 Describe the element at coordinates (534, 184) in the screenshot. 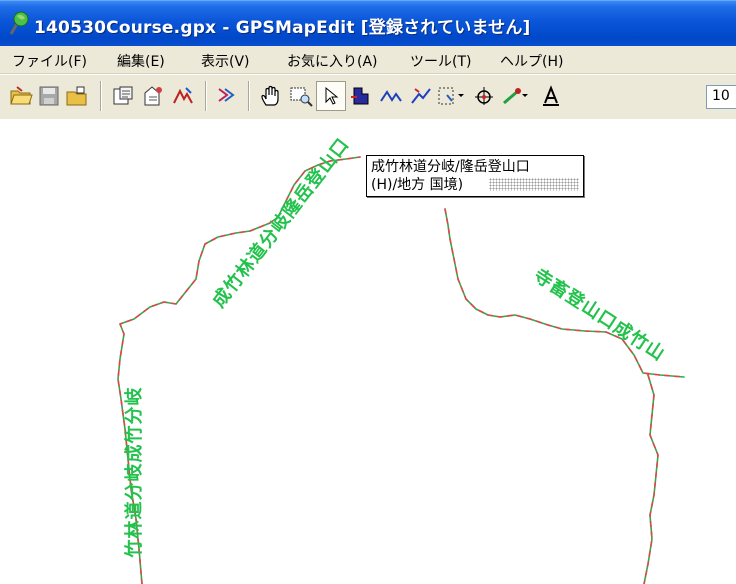

I see `tooltip-dotted-fill` at that location.